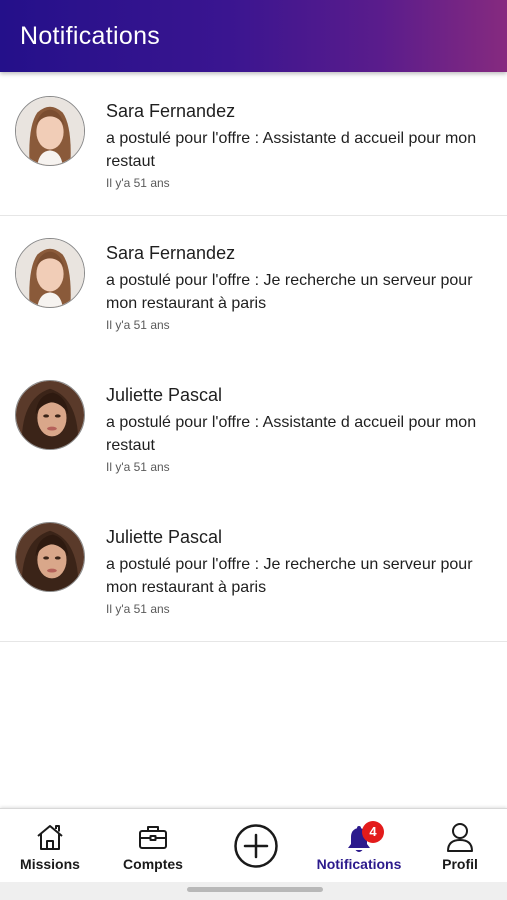 The height and width of the screenshot is (900, 507). I want to click on tab-label: Notifications, so click(359, 864).